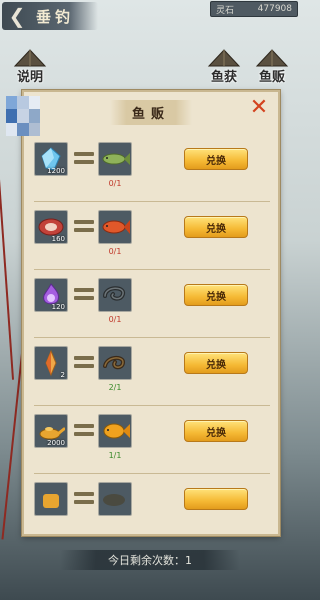  I want to click on top-bar: ❮ 垂钓 灵石 477908, so click(150, 17).